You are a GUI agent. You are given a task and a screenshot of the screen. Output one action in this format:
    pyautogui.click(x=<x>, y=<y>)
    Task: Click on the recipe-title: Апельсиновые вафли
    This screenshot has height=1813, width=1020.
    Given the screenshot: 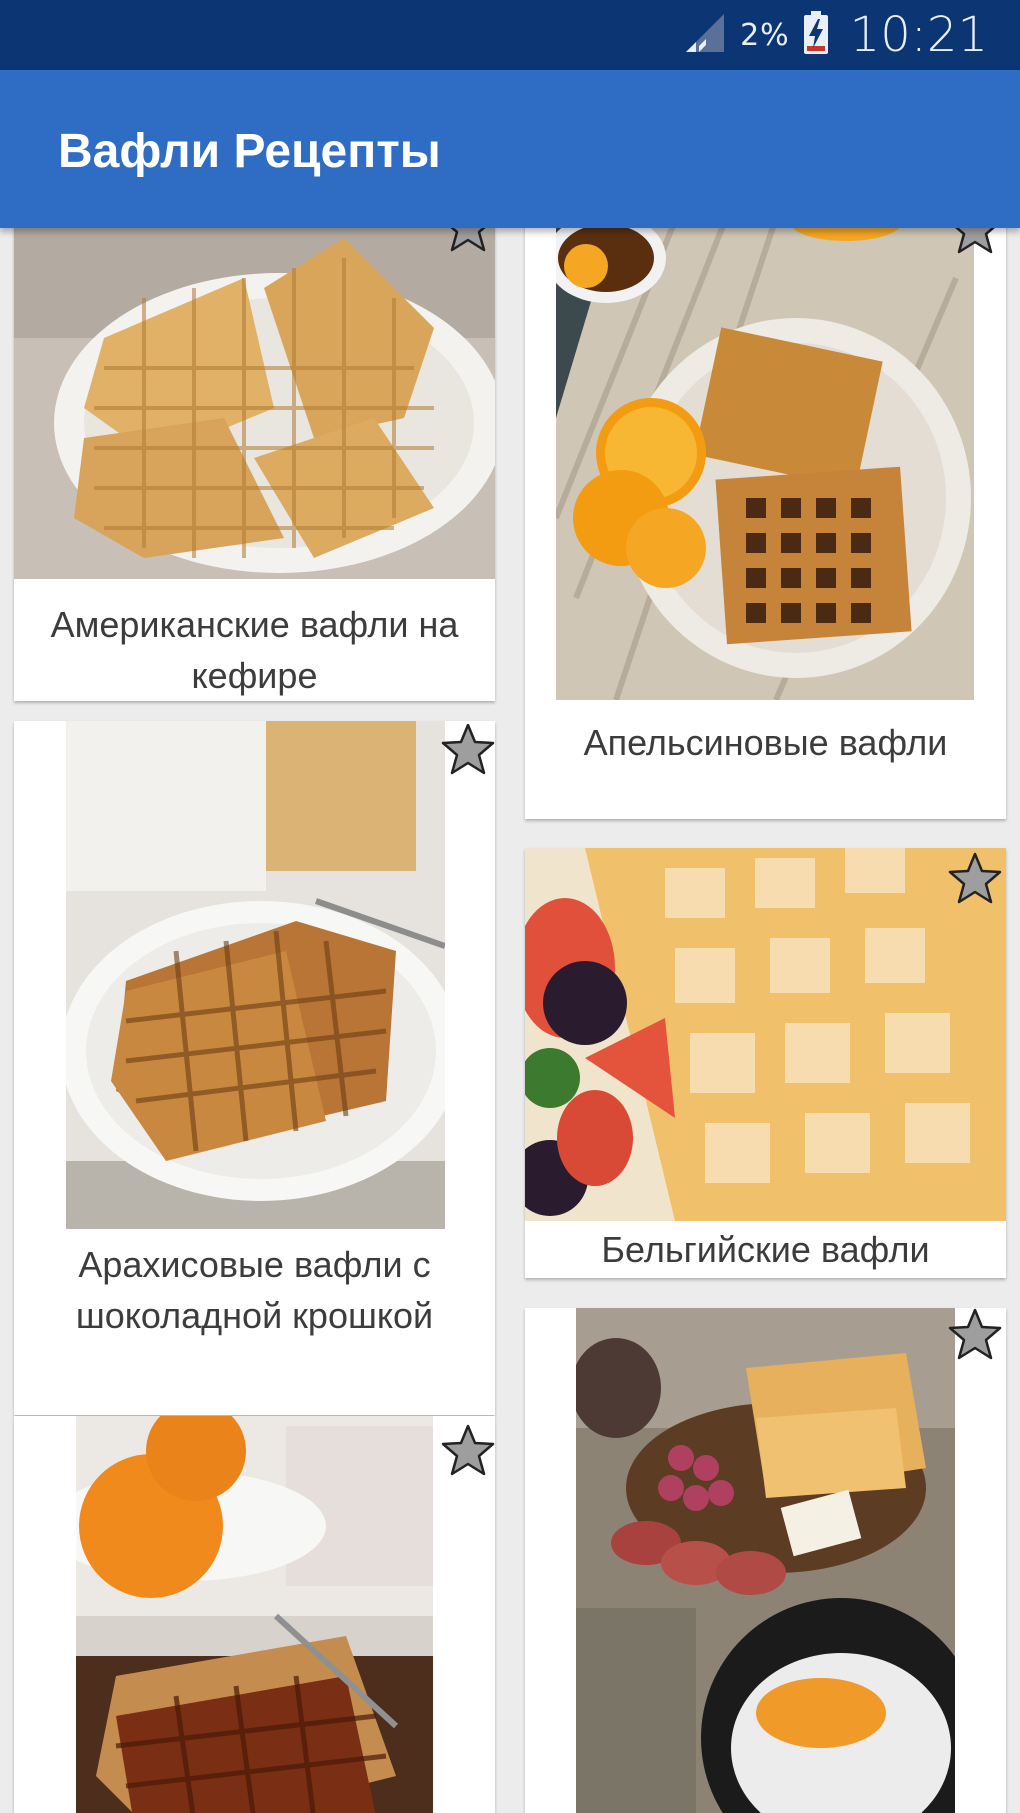 What is the action you would take?
    pyautogui.click(x=765, y=742)
    